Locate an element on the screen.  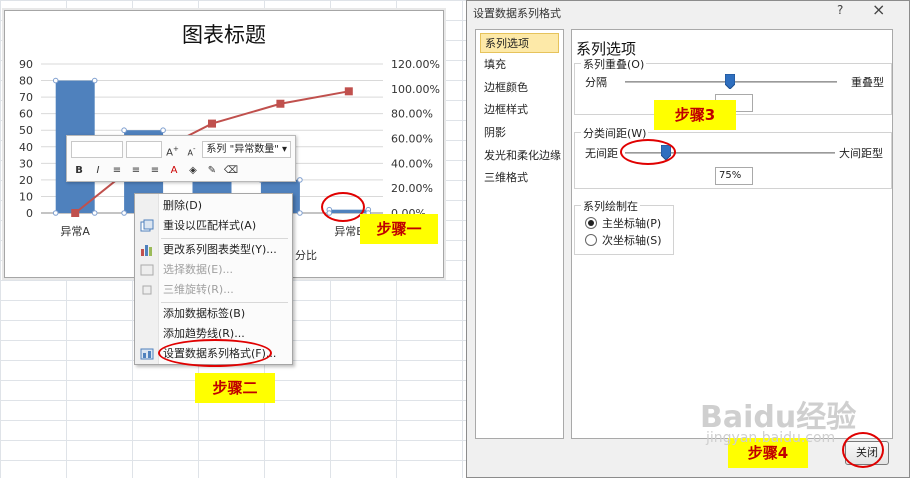
nav-item-shadow: 阴影 is located at coordinates (519, 133).